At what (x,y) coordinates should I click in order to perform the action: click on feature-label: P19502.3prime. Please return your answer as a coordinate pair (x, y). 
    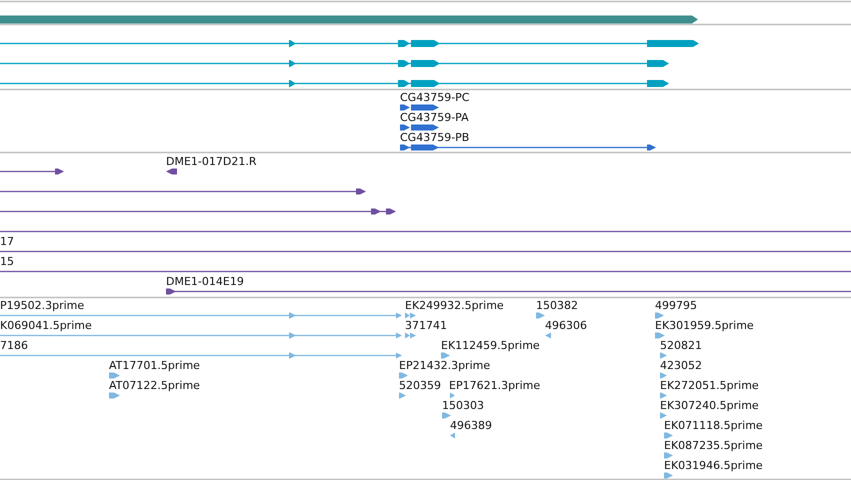
    Looking at the image, I should click on (42, 305).